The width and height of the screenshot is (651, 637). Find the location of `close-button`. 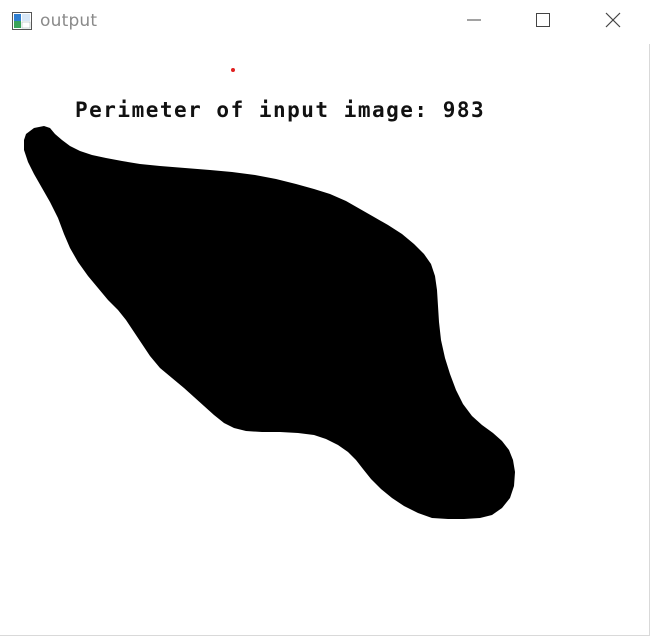

close-button is located at coordinates (613, 22).